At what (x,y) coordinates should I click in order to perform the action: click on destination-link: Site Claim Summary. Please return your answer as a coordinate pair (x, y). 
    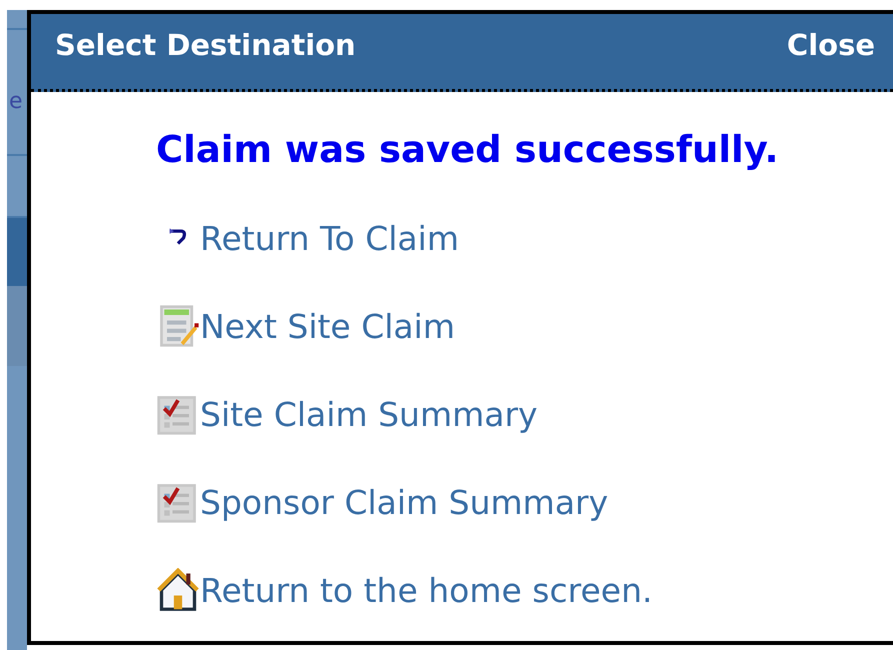
    Looking at the image, I should click on (369, 414).